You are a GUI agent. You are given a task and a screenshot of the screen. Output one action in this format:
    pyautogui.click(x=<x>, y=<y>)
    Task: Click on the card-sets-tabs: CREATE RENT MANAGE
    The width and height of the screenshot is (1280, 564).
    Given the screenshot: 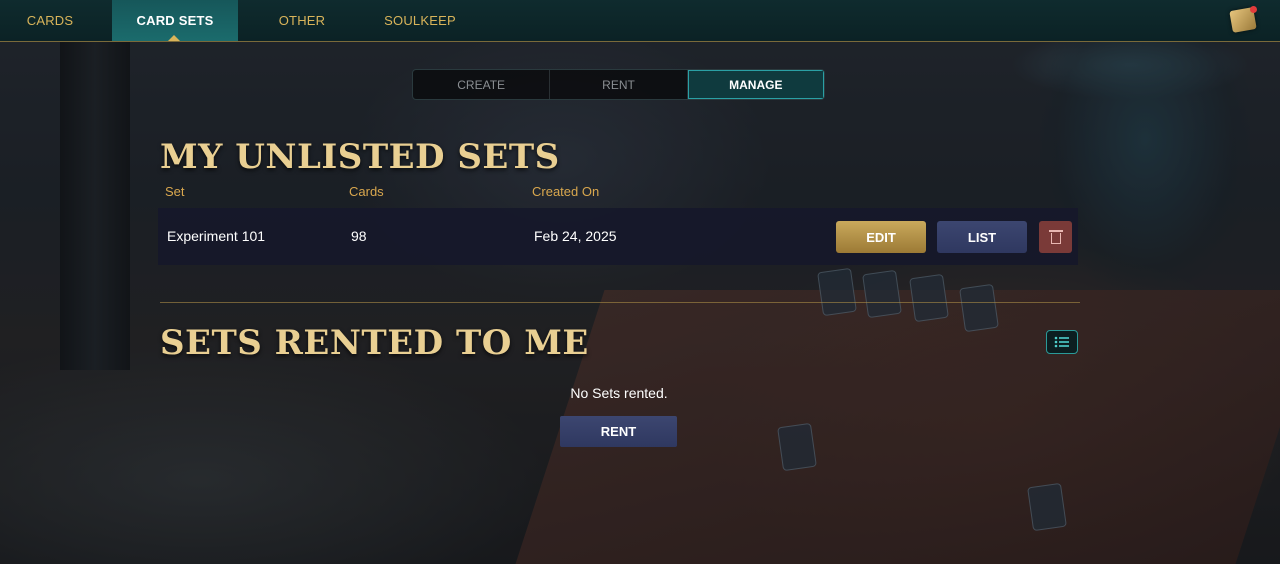 What is the action you would take?
    pyautogui.click(x=618, y=84)
    